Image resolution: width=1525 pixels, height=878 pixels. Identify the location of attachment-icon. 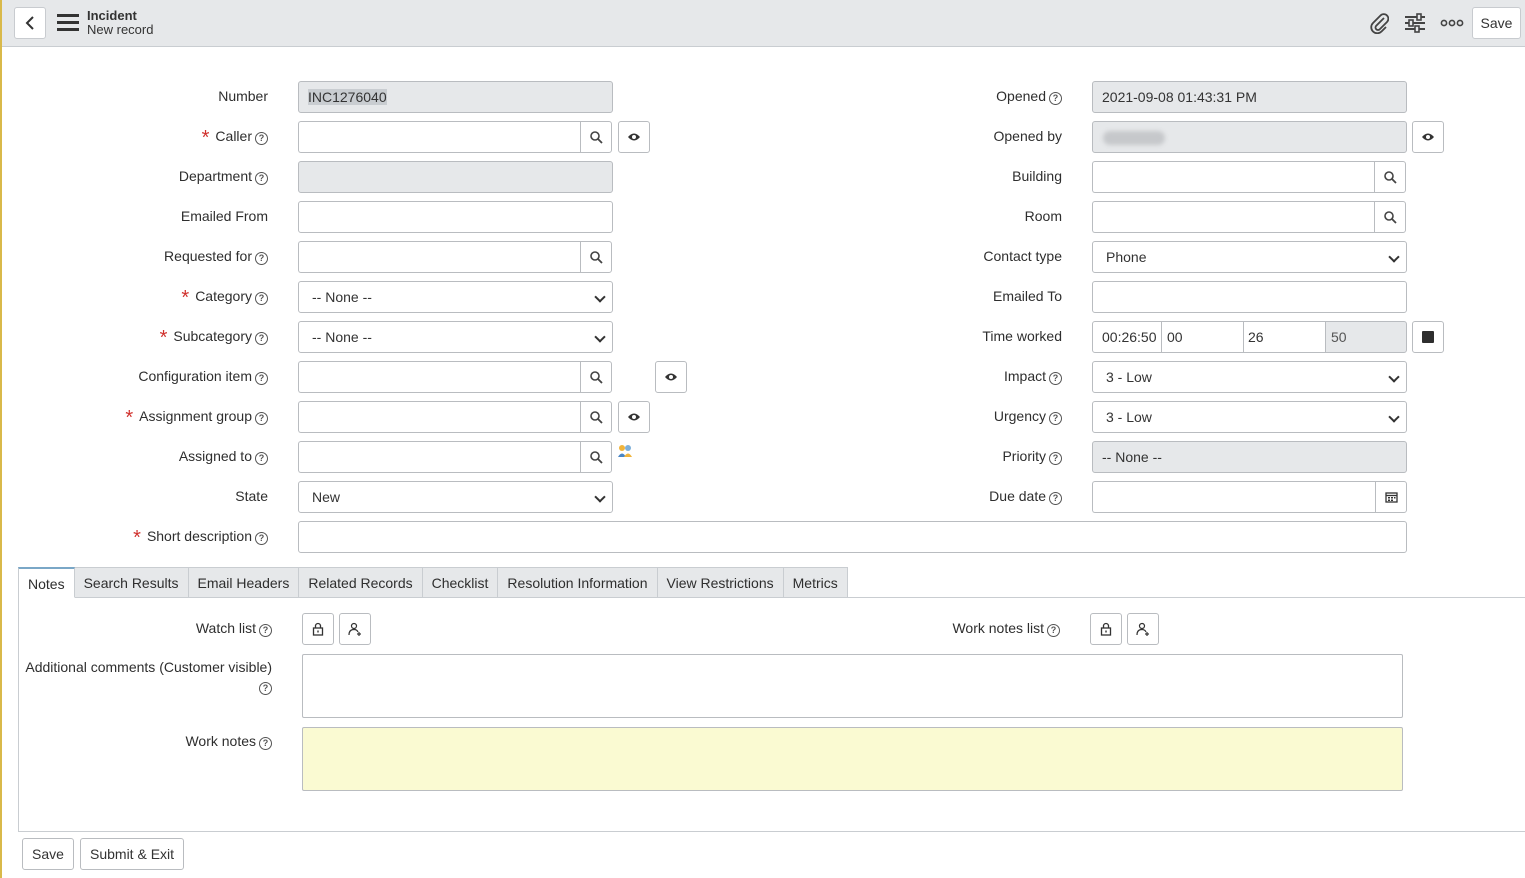
(1379, 23).